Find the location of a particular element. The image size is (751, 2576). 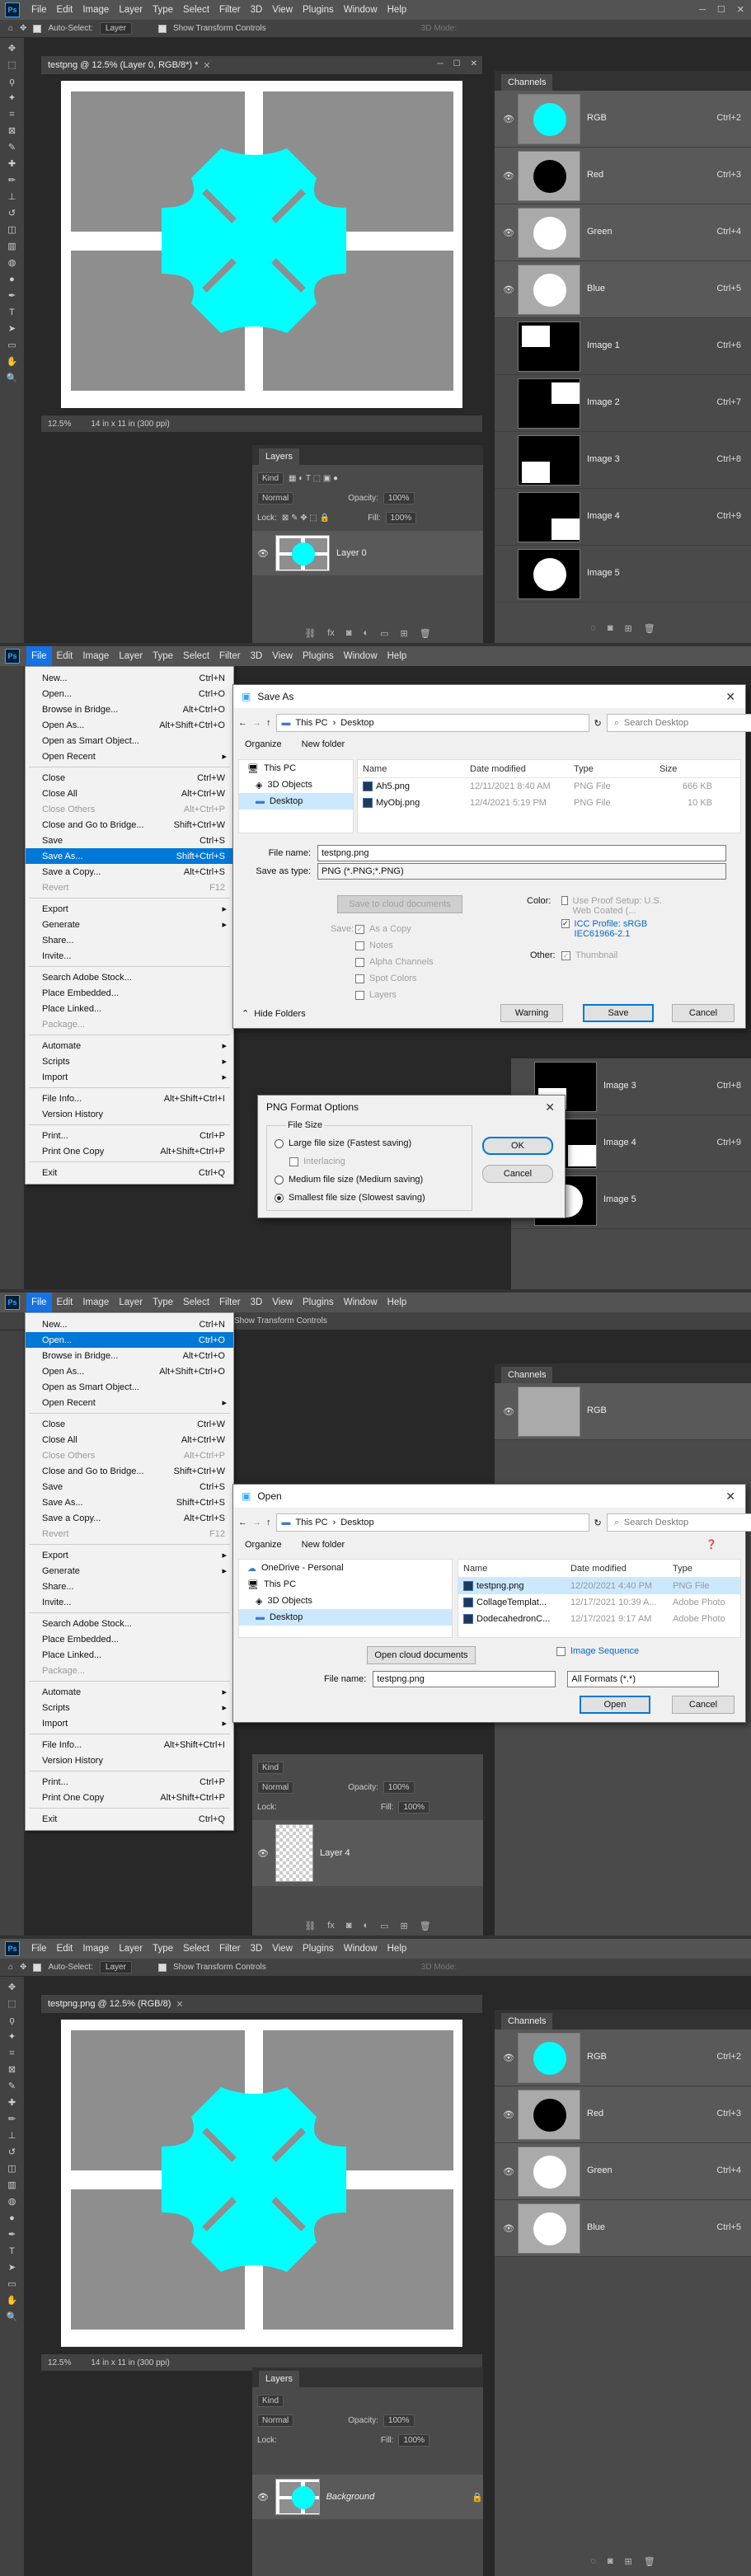

lasso-tool-icon: ϙ is located at coordinates (13, 2021).